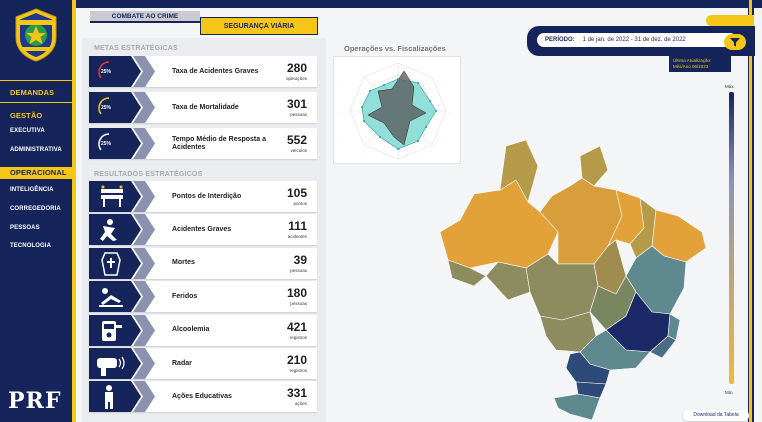 The image size is (762, 422). Describe the element at coordinates (296, 104) in the screenshot. I see `meta-value: 301` at that location.